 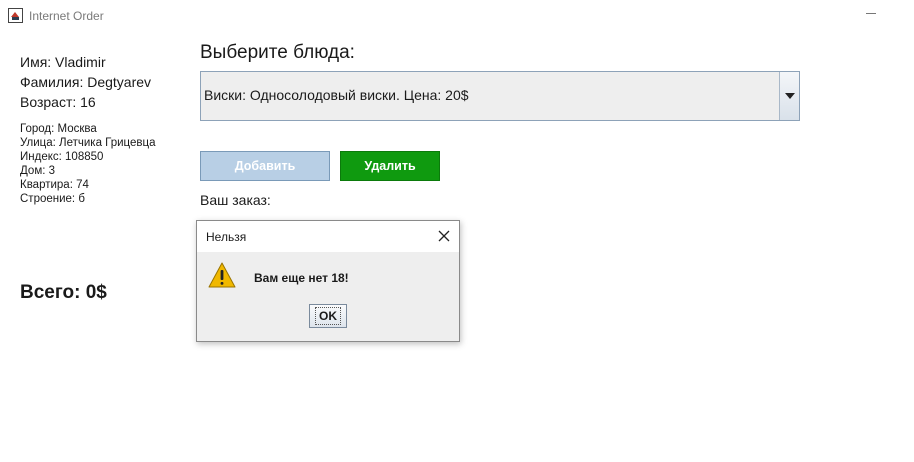 I want to click on address-building: Строение: б, so click(x=52, y=199).